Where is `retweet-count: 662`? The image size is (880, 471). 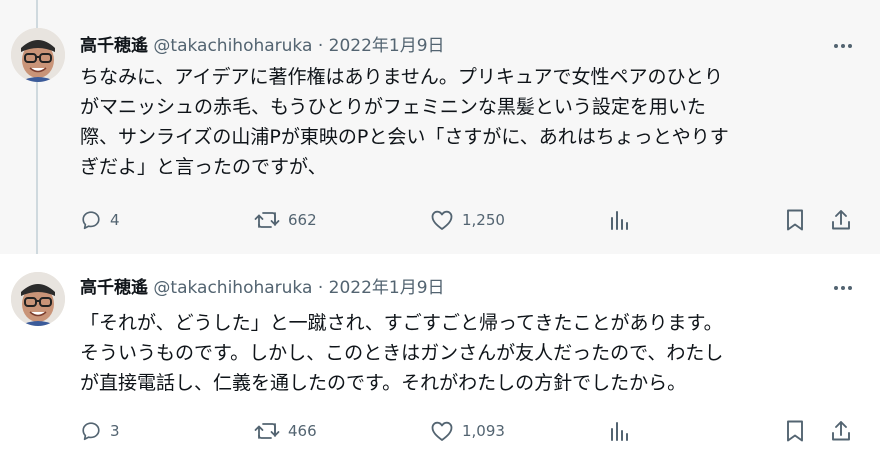
retweet-count: 662 is located at coordinates (302, 220).